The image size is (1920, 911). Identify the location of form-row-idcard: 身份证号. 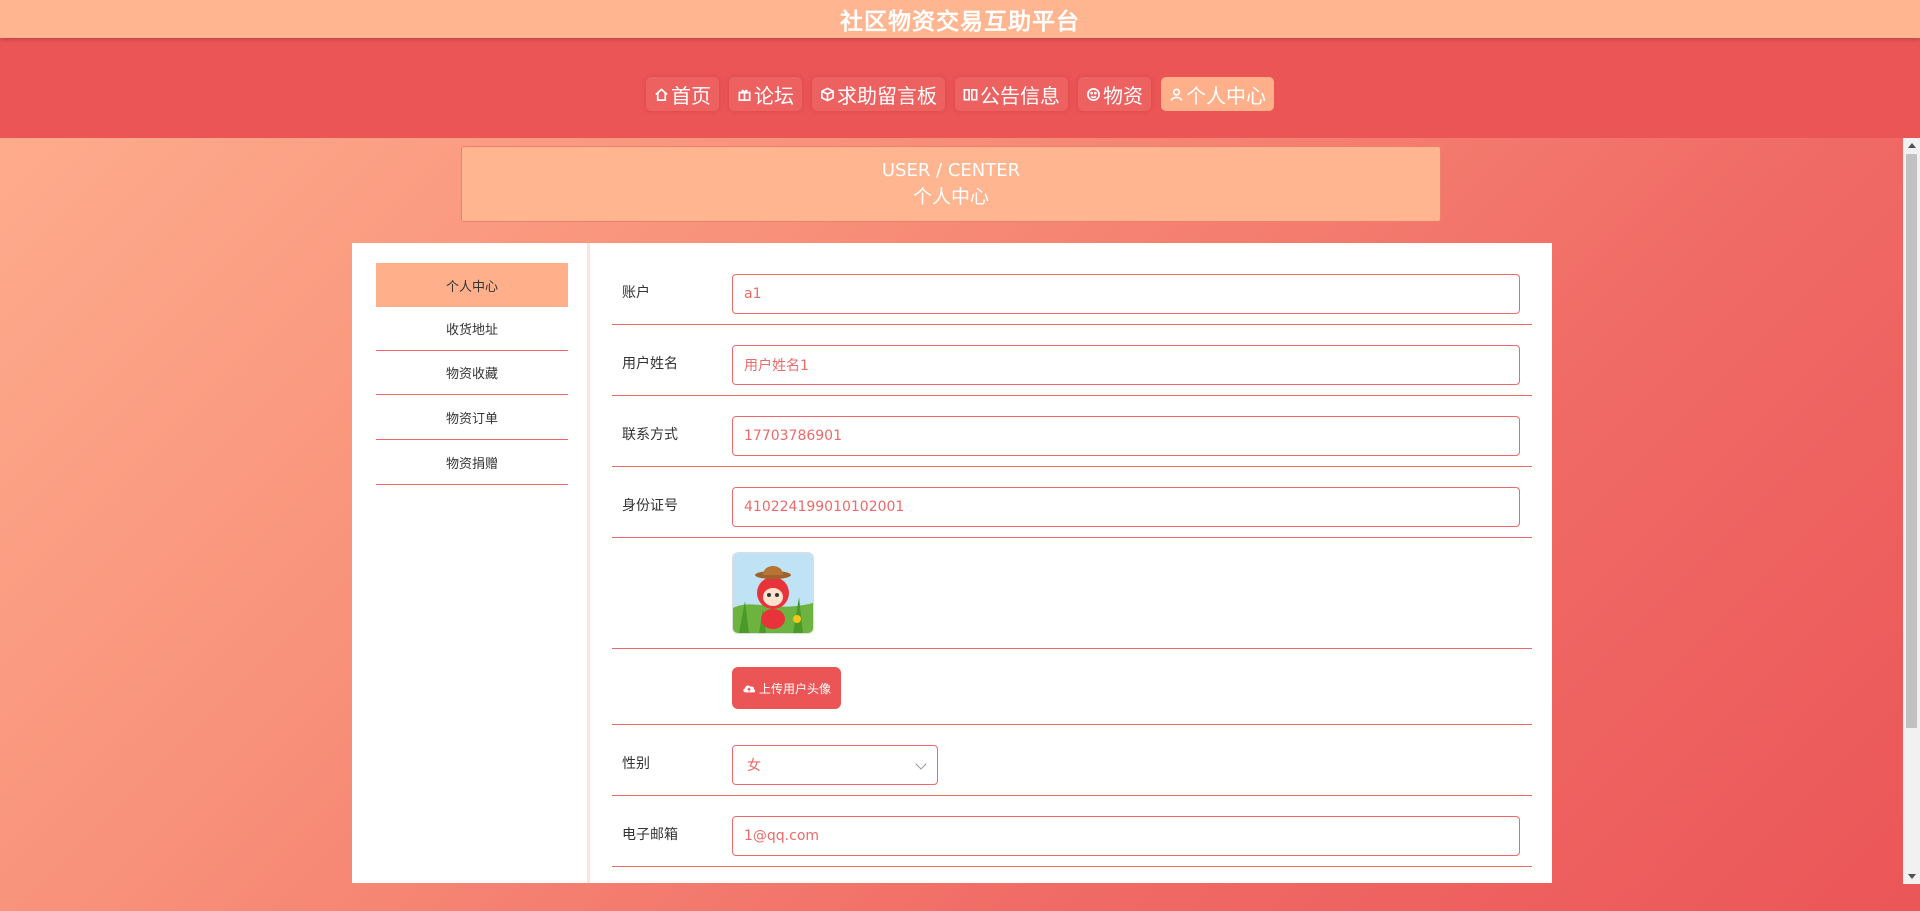
(1072, 502).